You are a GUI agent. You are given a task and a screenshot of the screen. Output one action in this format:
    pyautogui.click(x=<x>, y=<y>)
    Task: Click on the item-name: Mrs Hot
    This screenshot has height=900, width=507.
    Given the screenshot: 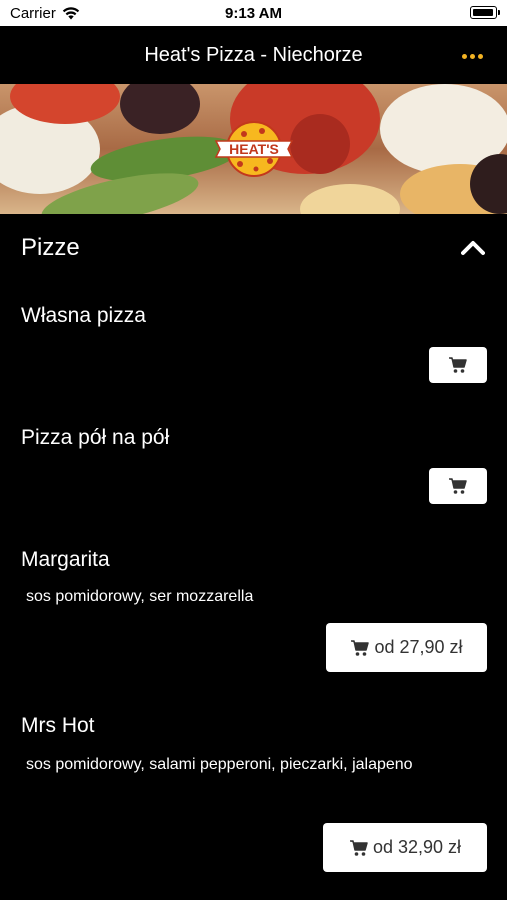 What is the action you would take?
    pyautogui.click(x=58, y=725)
    